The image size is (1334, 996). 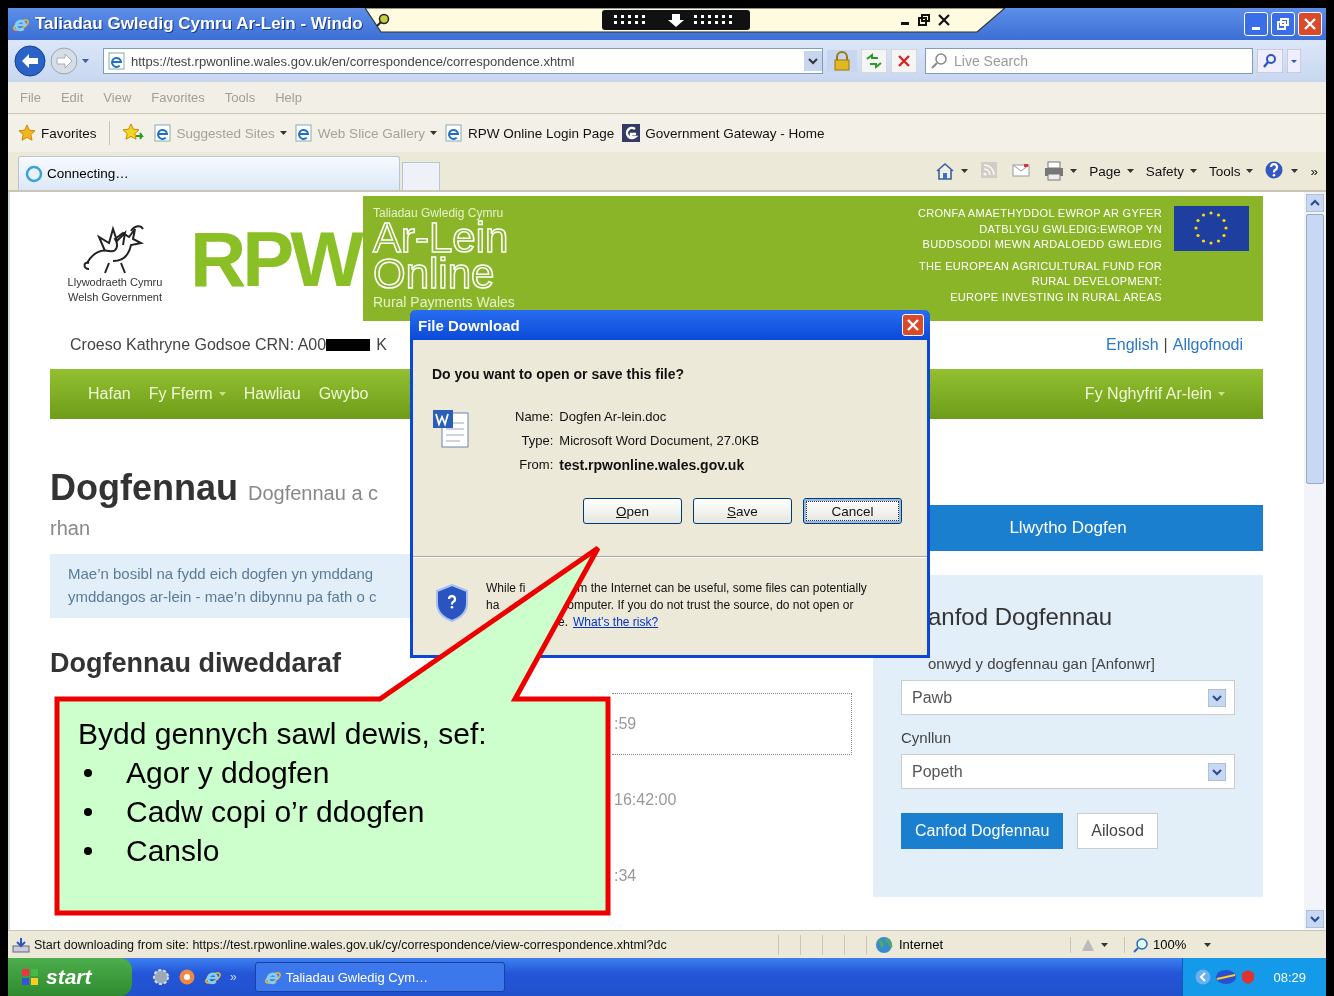 I want to click on search-icon, so click(x=939, y=61).